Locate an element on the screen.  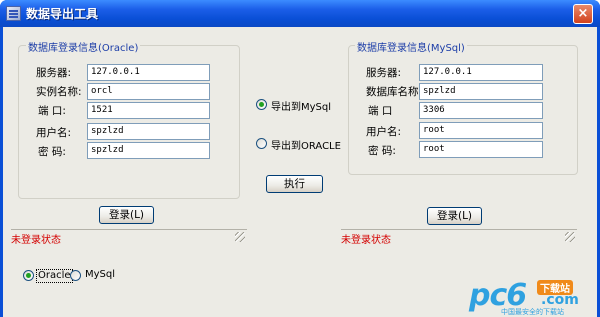
source-oracle-option: Oracle is located at coordinates (48, 276).